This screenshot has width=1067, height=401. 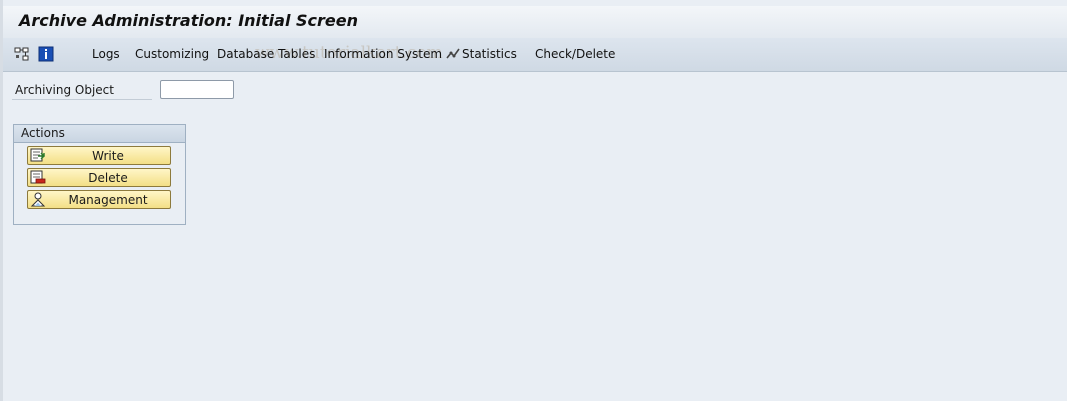 I want to click on archiving-object-input, so click(x=197, y=89).